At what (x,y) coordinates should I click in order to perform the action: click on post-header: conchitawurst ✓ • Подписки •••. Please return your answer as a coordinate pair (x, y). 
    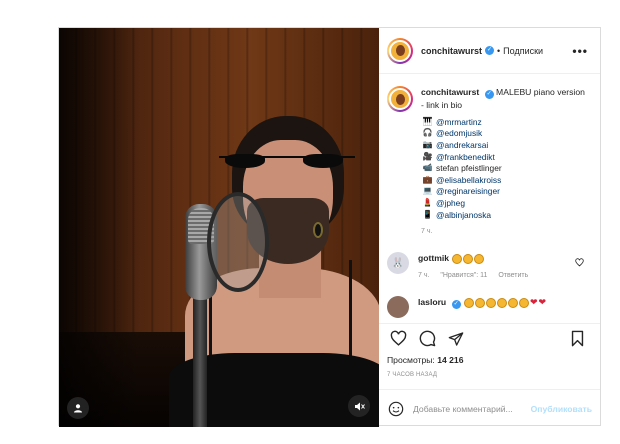
    Looking at the image, I should click on (489, 51).